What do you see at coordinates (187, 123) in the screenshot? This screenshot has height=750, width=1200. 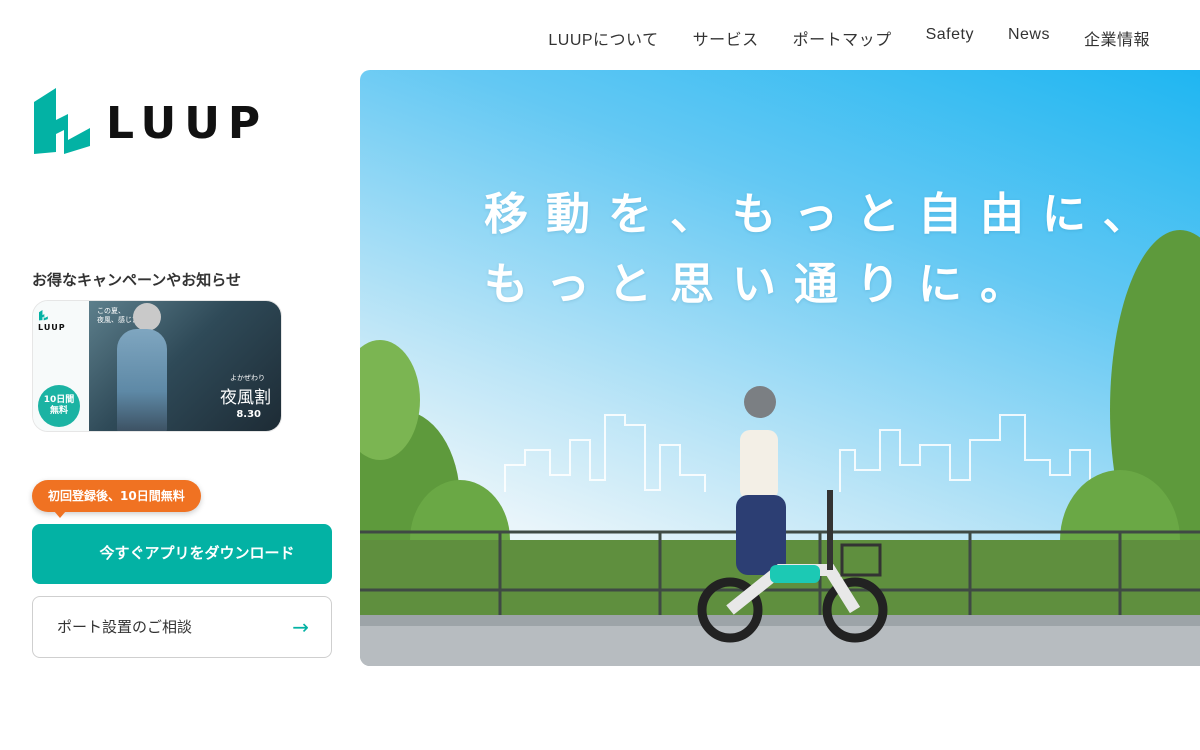 I see `logo-wordmark: LUUP` at bounding box center [187, 123].